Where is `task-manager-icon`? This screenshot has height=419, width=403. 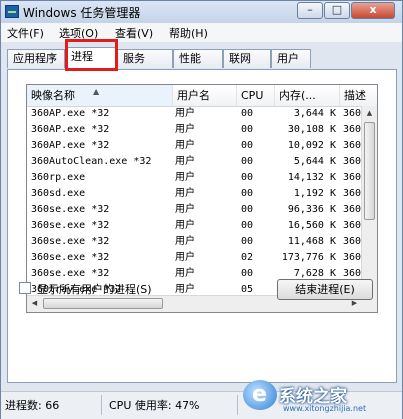
task-manager-icon is located at coordinates (12, 11).